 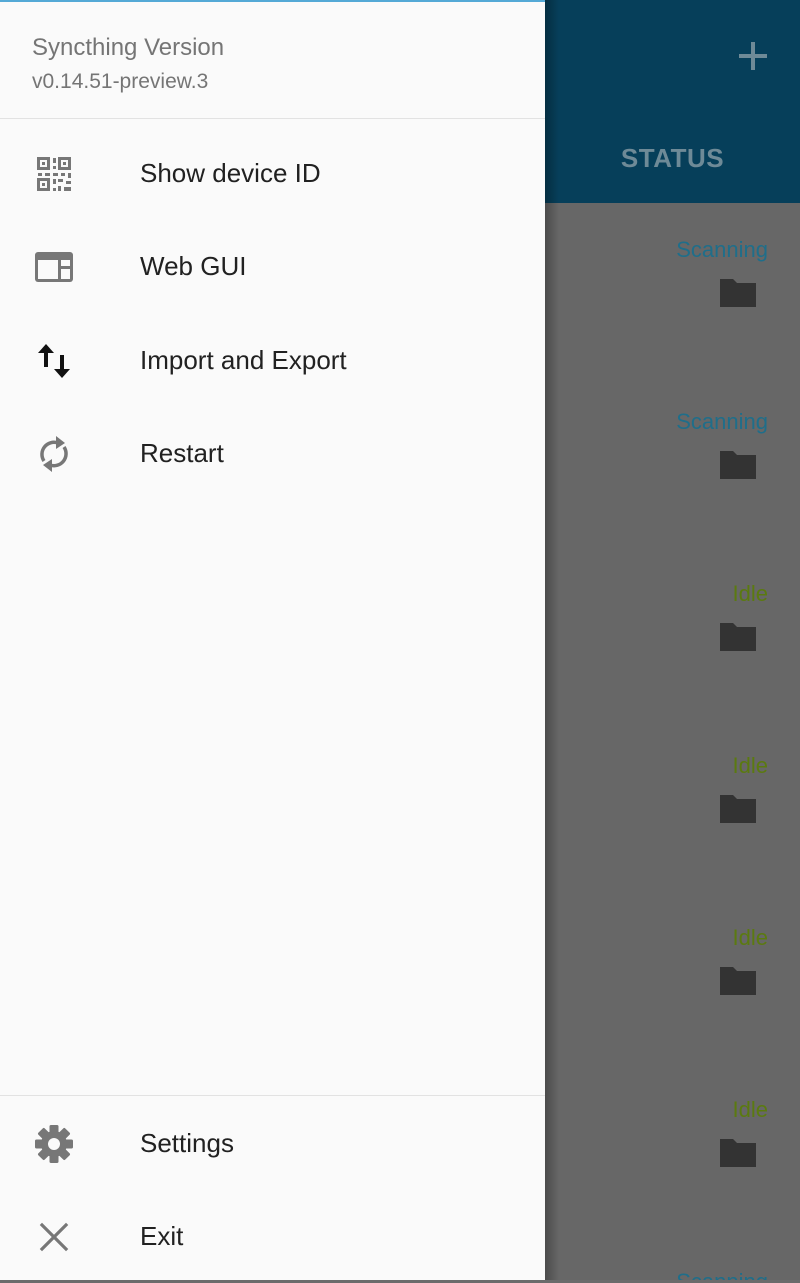 I want to click on menu-item-show-device-id: Show device ID, so click(x=272, y=173).